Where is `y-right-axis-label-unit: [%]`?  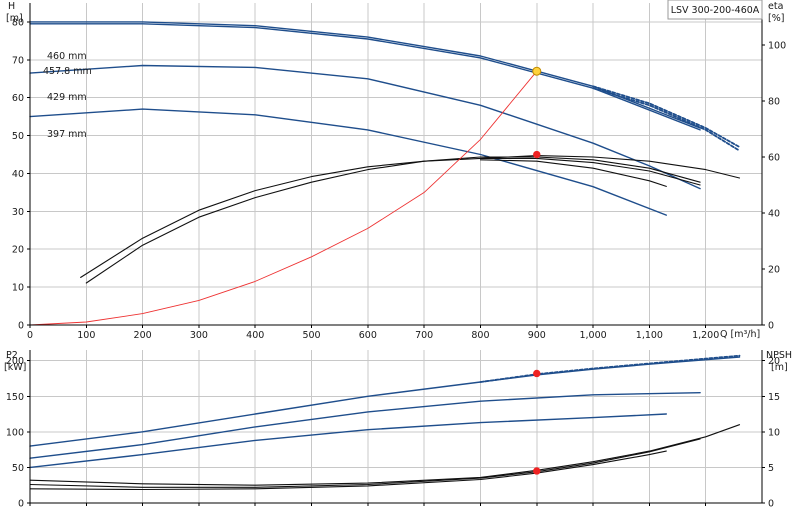 y-right-axis-label-unit: [%] is located at coordinates (776, 18).